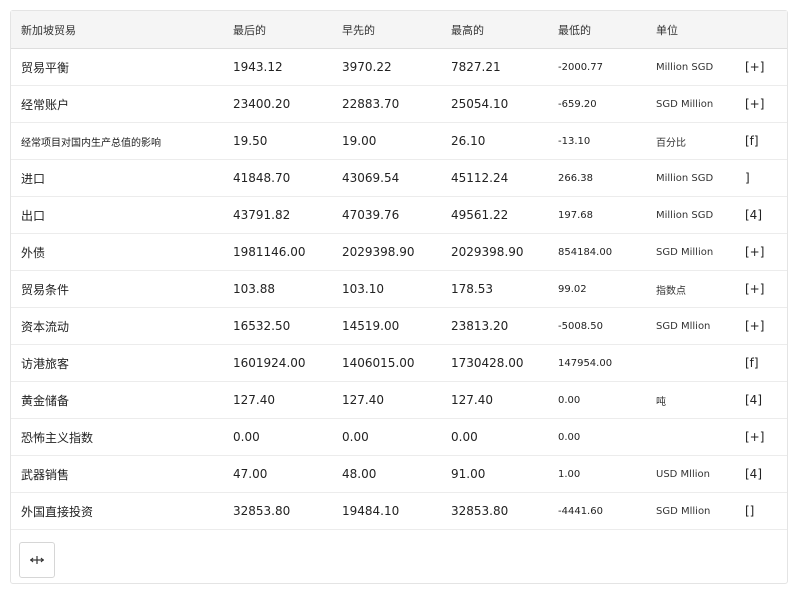 Image resolution: width=800 pixels, height=596 pixels. I want to click on table-row: 黄金储备 127.40 127.40 127.40 0.00 吨 [4], so click(399, 400).